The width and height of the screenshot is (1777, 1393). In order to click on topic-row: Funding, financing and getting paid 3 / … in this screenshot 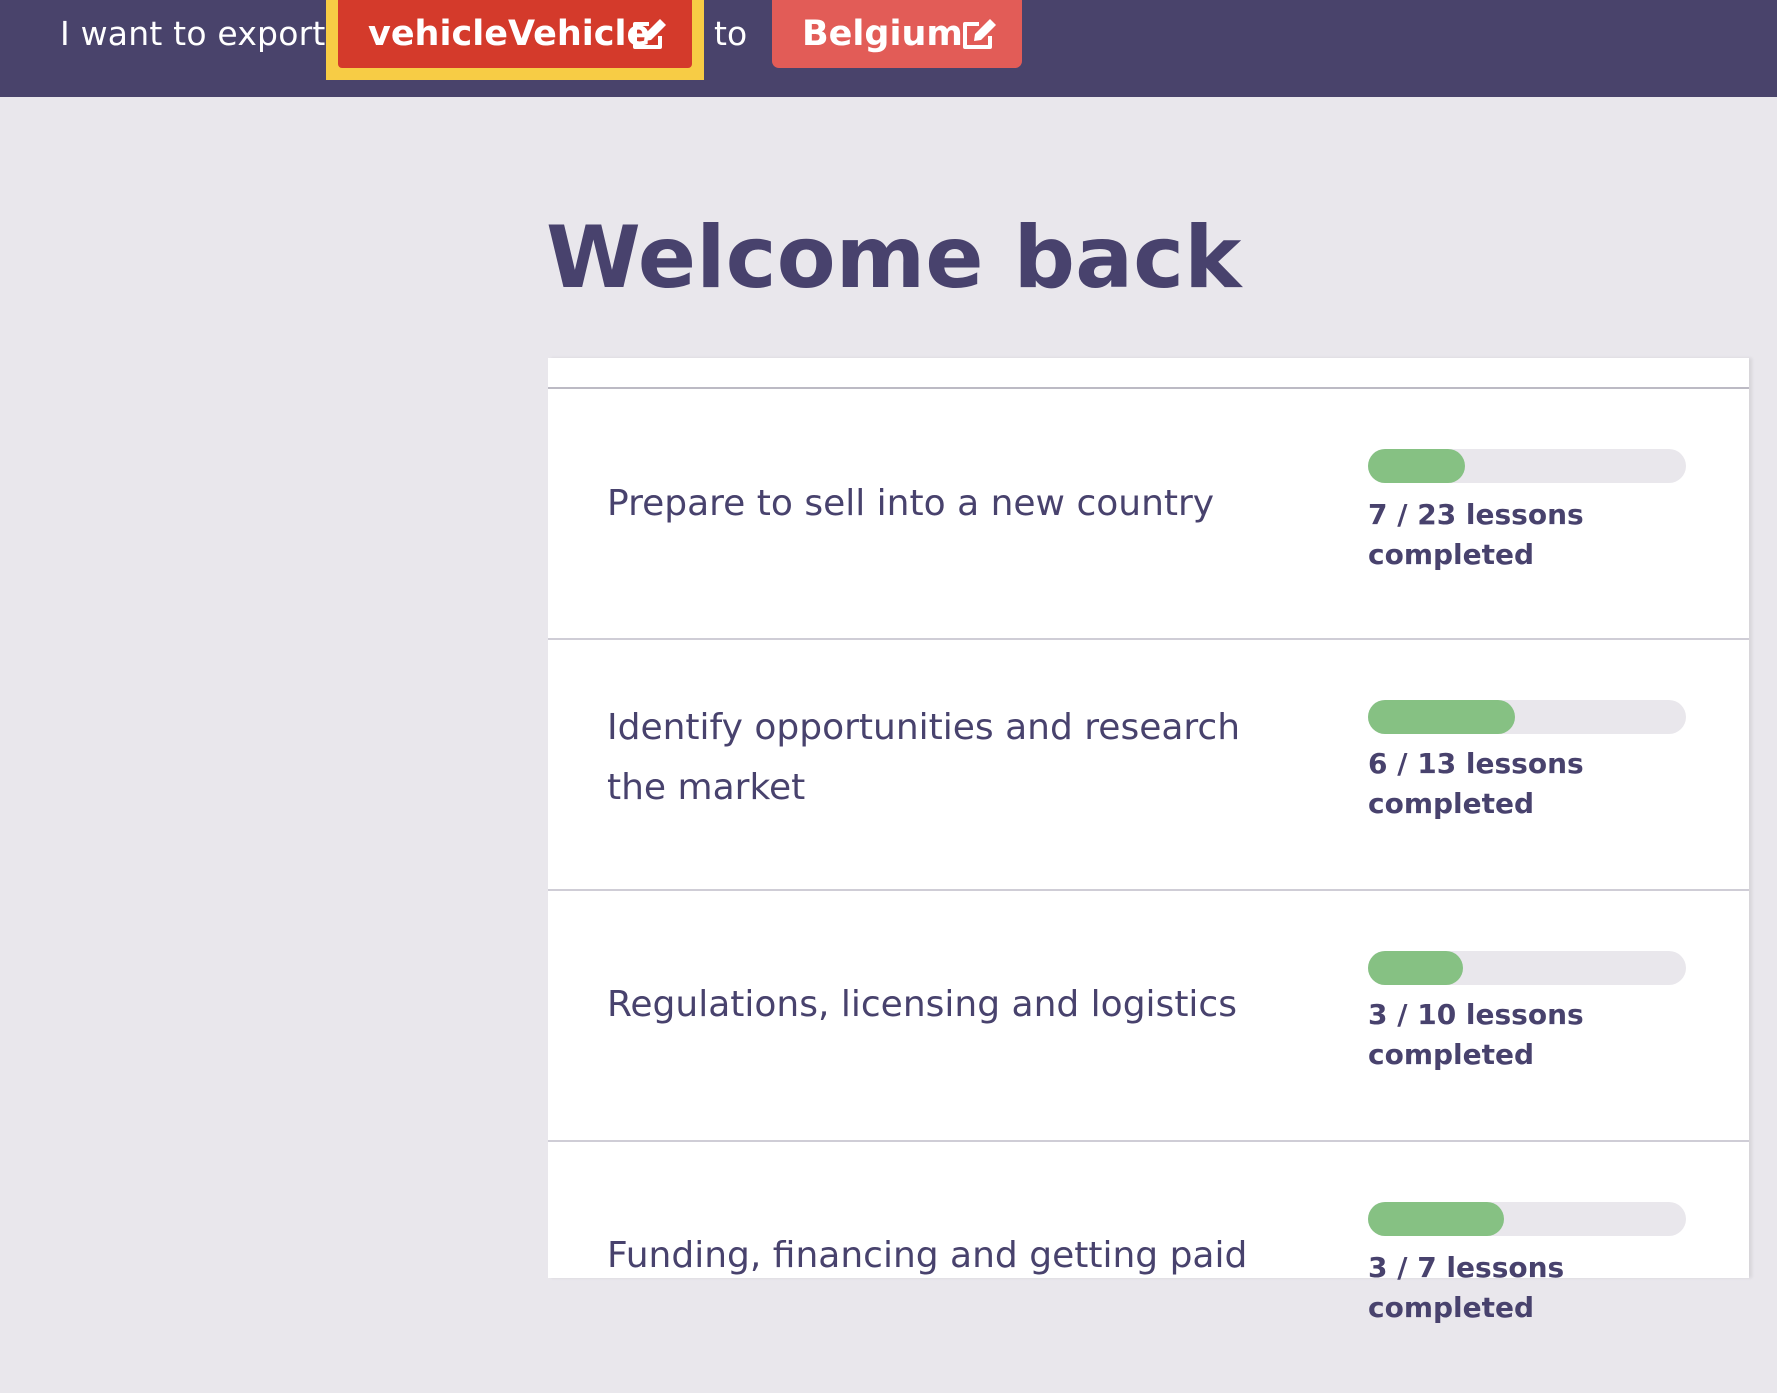, I will do `click(1148, 1267)`.